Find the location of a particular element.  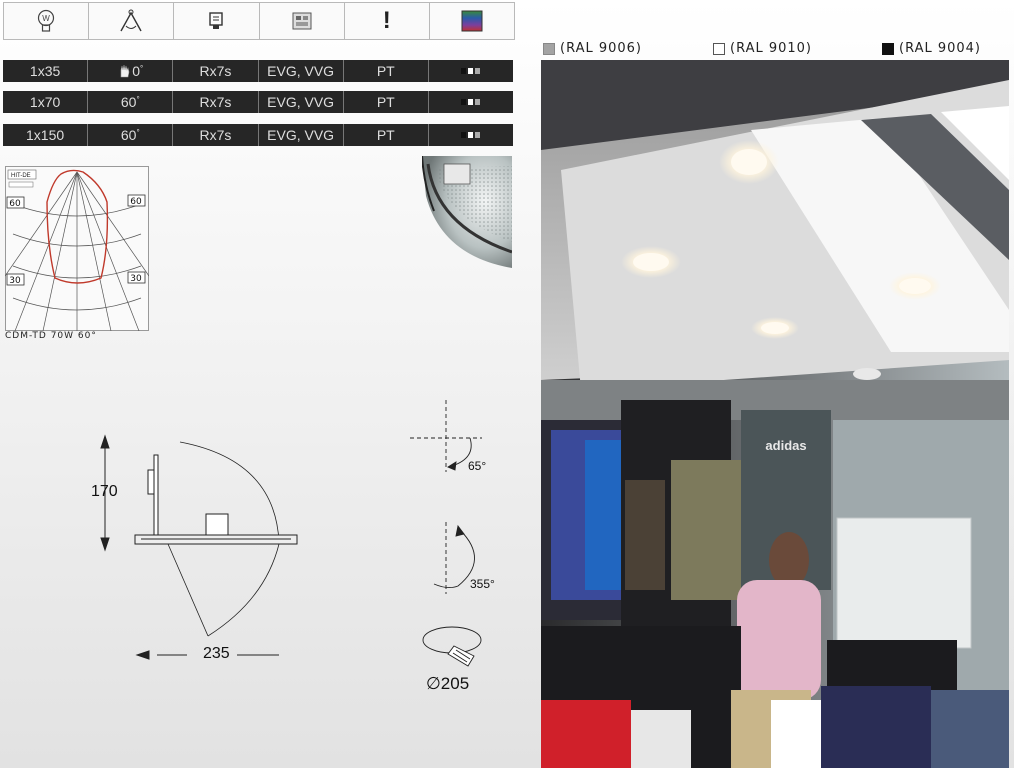

width-dimension: 235 is located at coordinates (216, 653).